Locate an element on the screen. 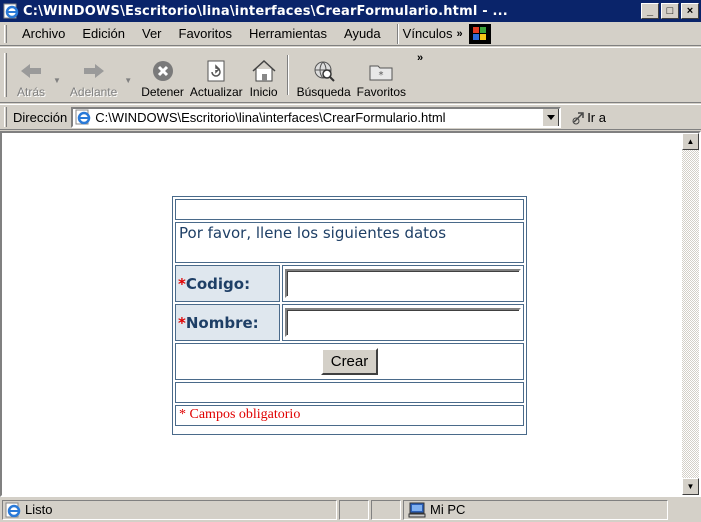 This screenshot has width=701, height=522. favorites-folder-icon: * is located at coordinates (381, 71).